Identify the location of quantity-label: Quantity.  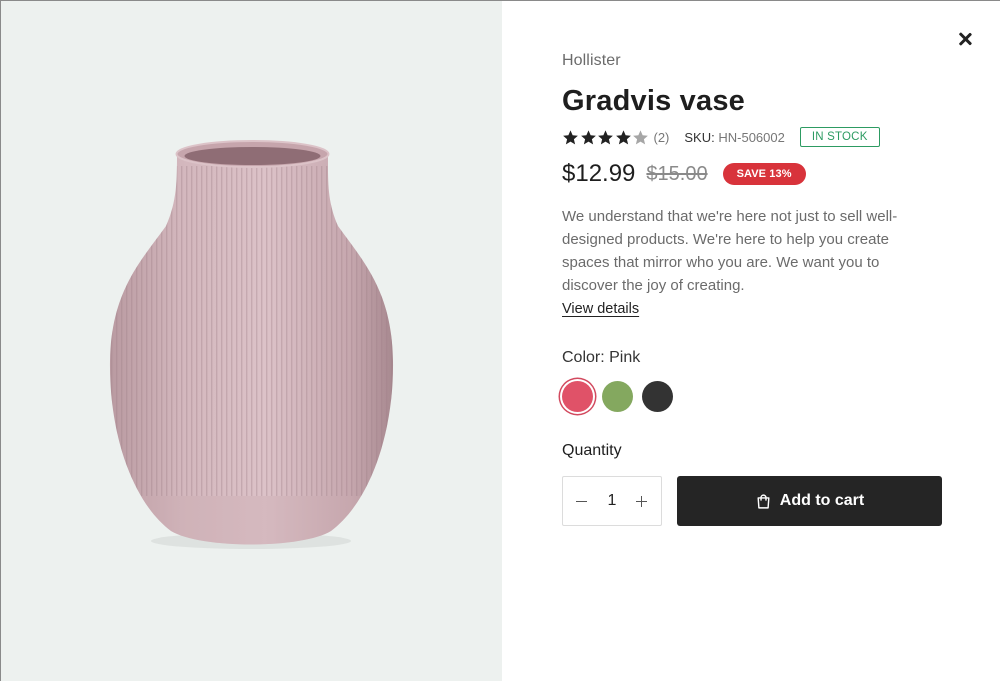
(592, 450).